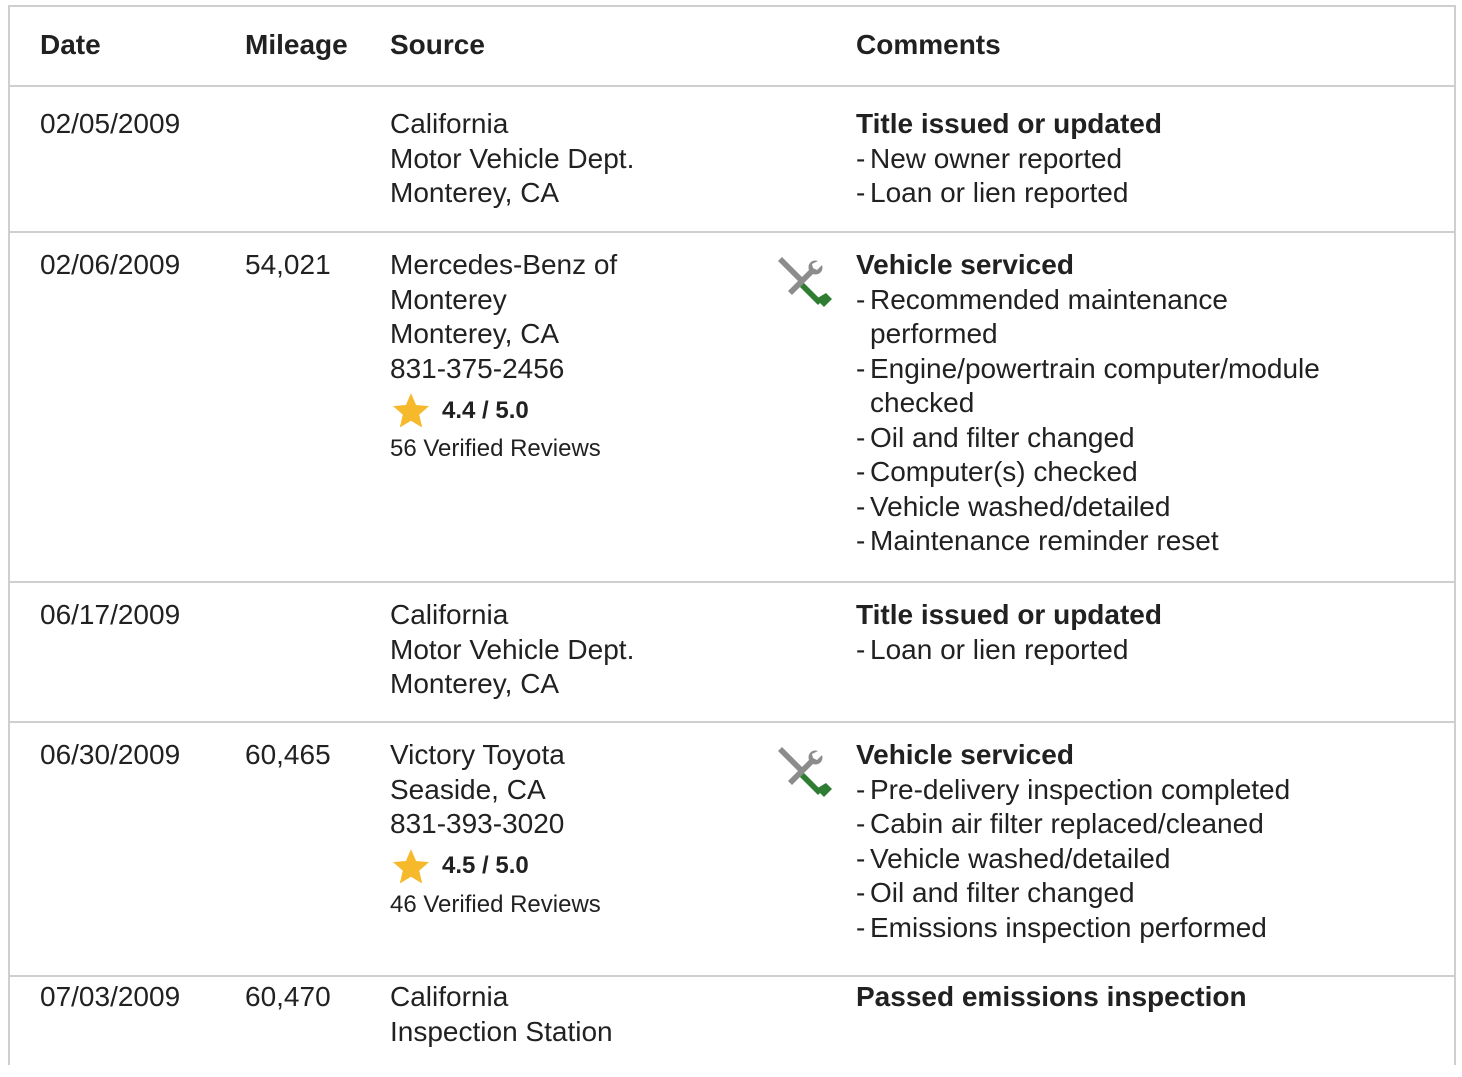  Describe the element at coordinates (110, 754) in the screenshot. I see `row-date: 06/30/2009` at that location.